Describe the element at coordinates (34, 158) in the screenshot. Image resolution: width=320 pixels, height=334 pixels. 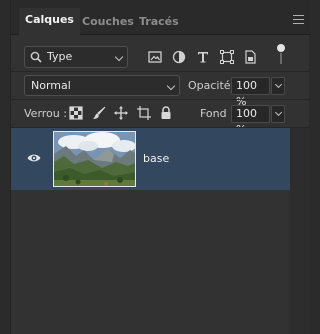
I see `eye-visibility-icon` at that location.